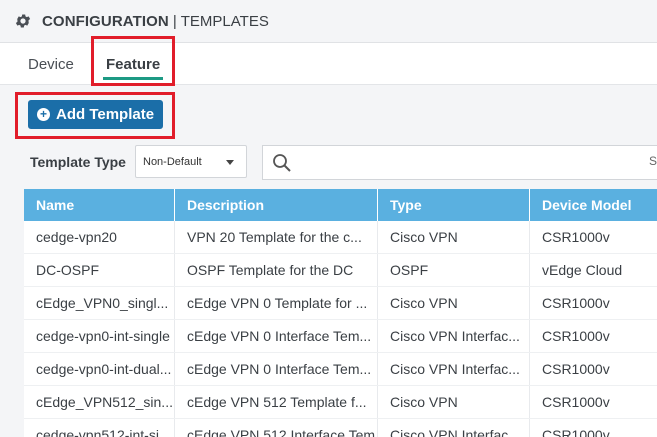 The image size is (657, 437). I want to click on template-type-value: Non-Default, so click(172, 161).